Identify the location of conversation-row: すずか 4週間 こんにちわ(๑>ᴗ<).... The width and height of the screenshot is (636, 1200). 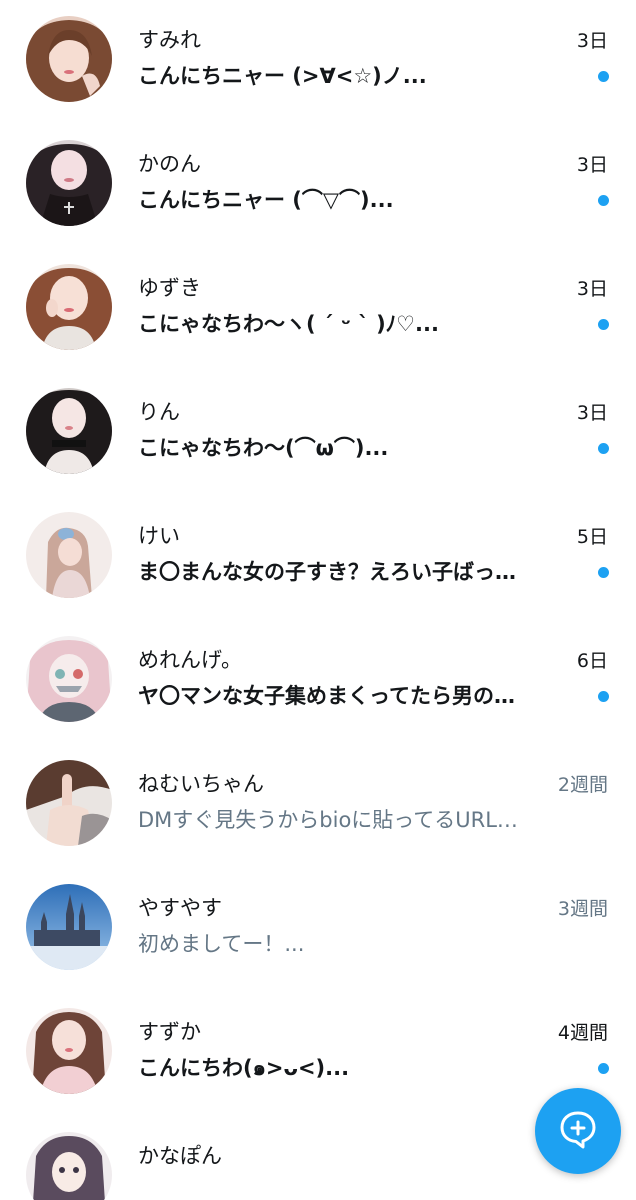
(318, 1054).